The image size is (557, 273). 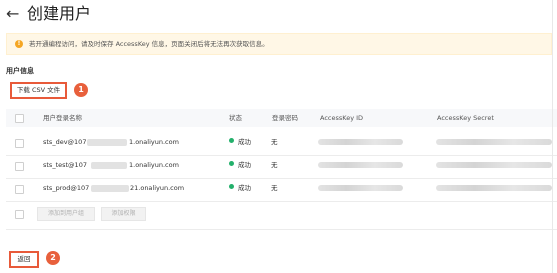 What do you see at coordinates (123, 214) in the screenshot?
I see `add-permission-button: 添加权限` at bounding box center [123, 214].